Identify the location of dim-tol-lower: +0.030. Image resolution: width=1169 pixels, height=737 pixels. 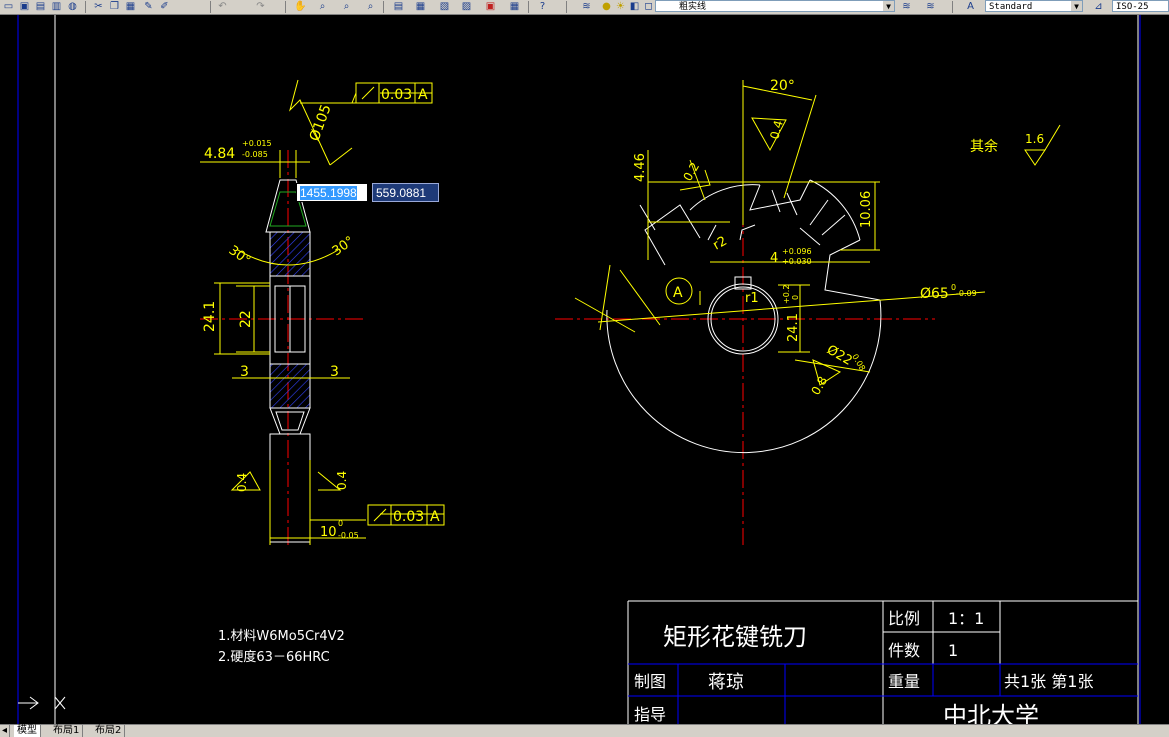
(797, 261).